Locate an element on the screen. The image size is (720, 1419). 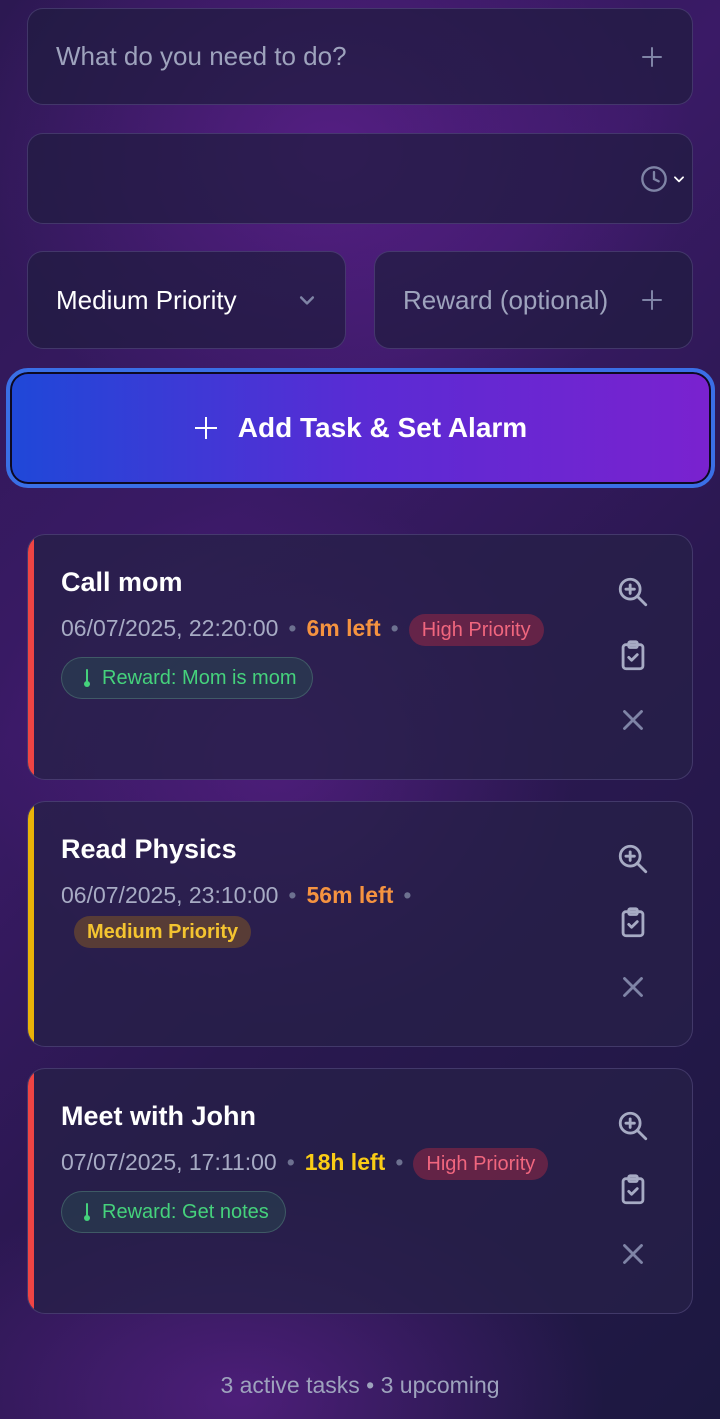
task-title: Read Physics is located at coordinates (149, 849).